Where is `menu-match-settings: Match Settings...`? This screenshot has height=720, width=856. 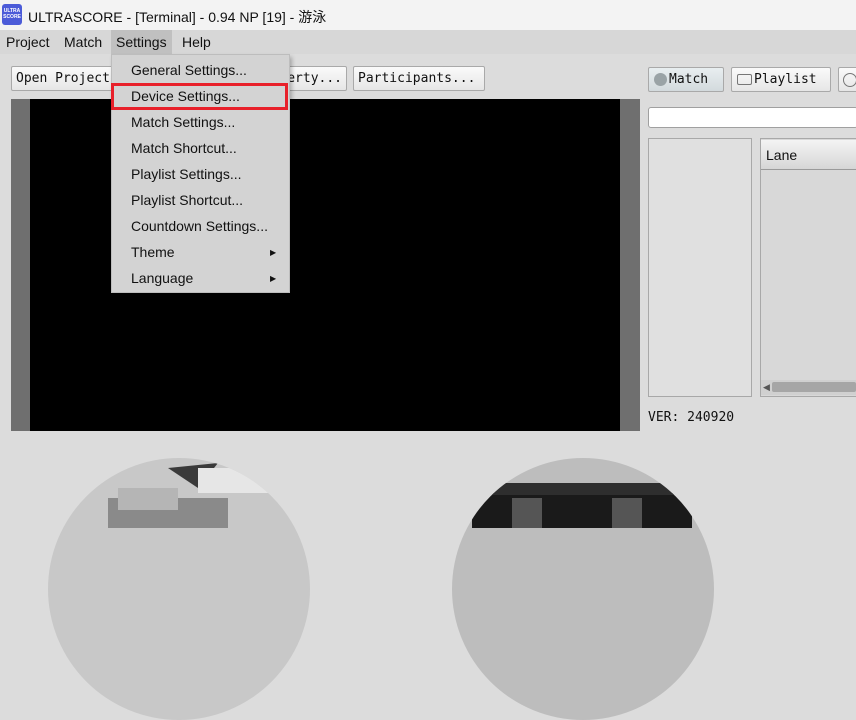
menu-match-settings: Match Settings... is located at coordinates (183, 122).